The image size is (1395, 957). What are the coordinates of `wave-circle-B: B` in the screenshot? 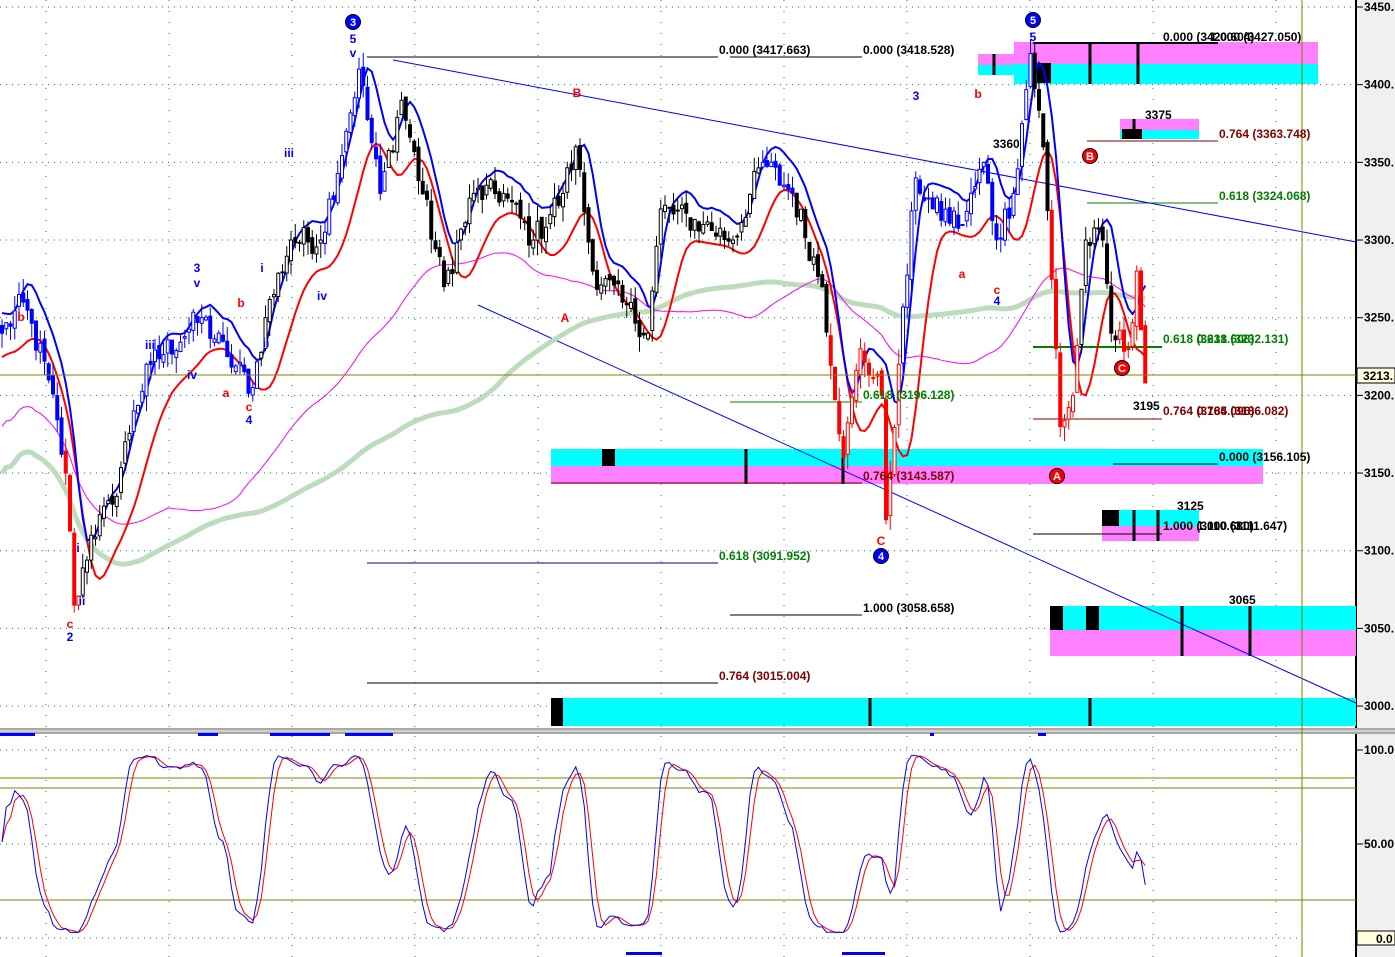 It's located at (1090, 156).